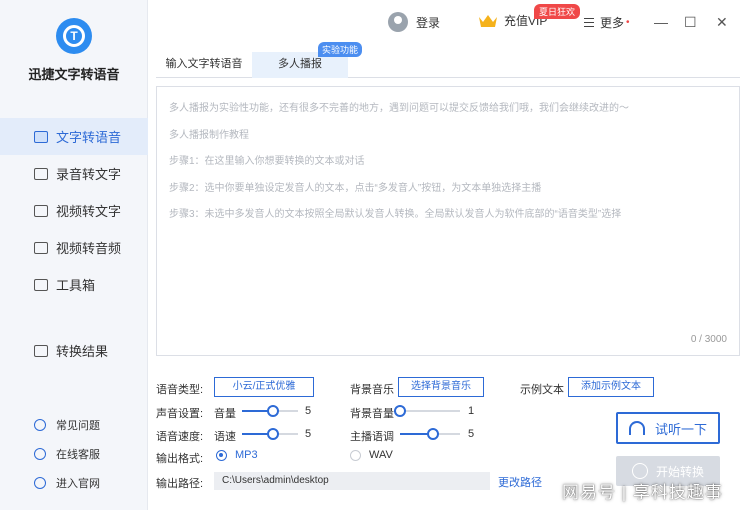  Describe the element at coordinates (180, 484) in the screenshot. I see `output-path-label: 输出路径:` at that location.